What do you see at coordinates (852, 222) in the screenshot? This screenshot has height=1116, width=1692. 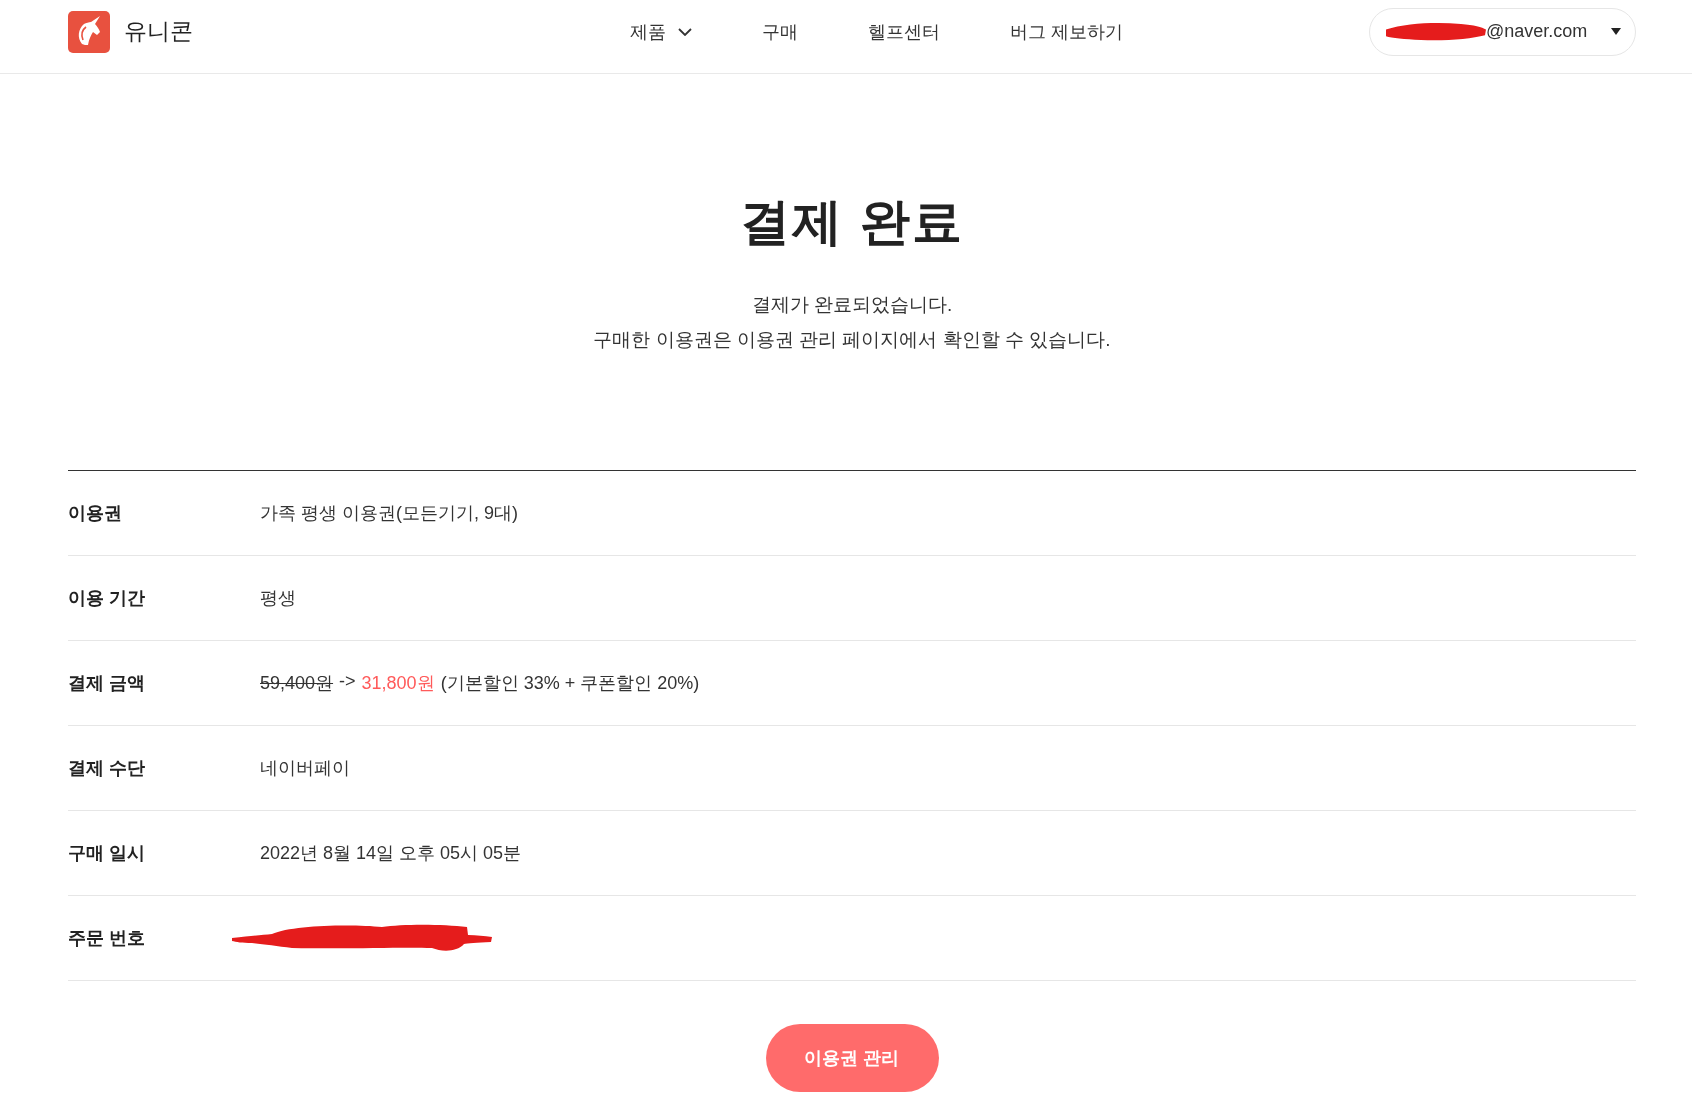 I see `page-title: 결제 완료` at bounding box center [852, 222].